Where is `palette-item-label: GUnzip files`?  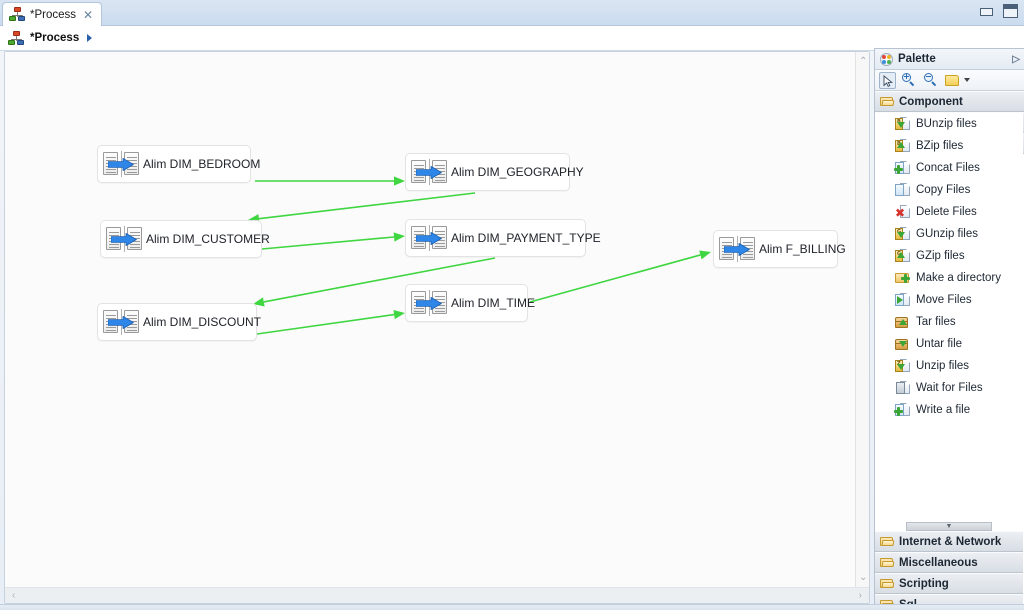 palette-item-label: GUnzip files is located at coordinates (947, 234).